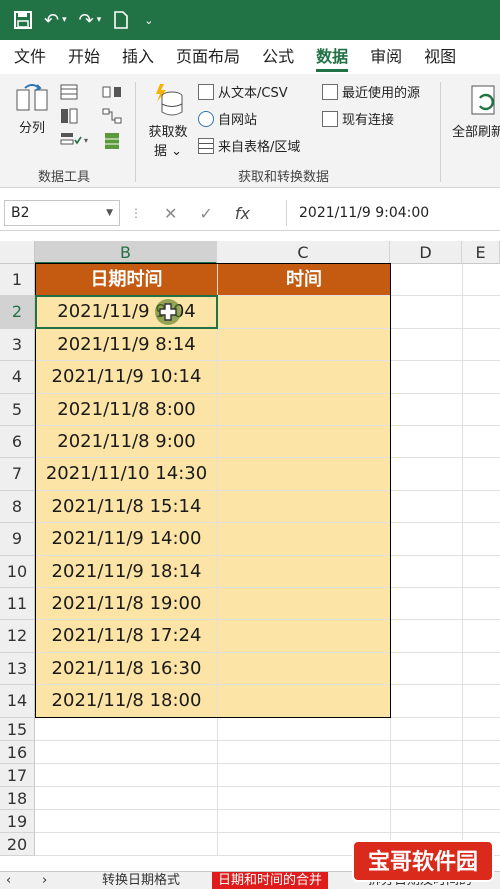 This screenshot has height=889, width=500. Describe the element at coordinates (17, 729) in the screenshot. I see `row-header: 15` at that location.